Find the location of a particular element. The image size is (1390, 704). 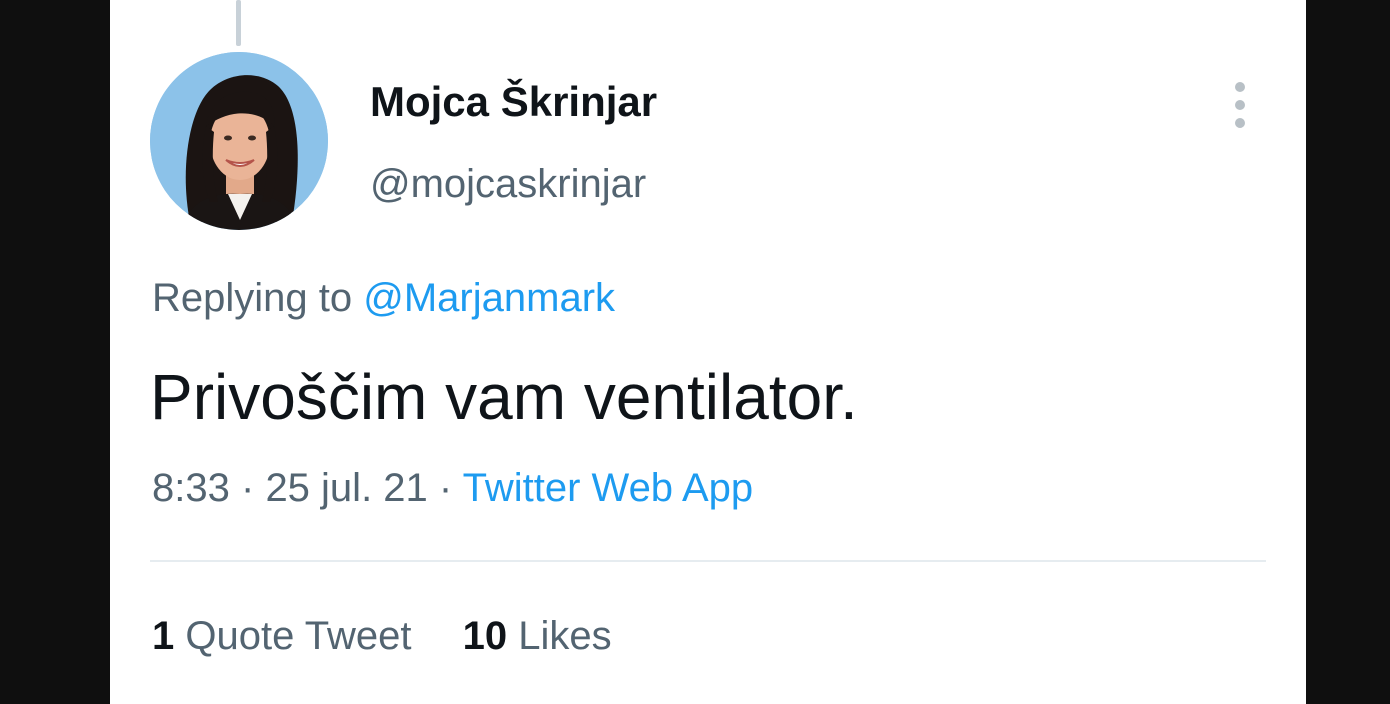

thread-connector-line is located at coordinates (238, 23).